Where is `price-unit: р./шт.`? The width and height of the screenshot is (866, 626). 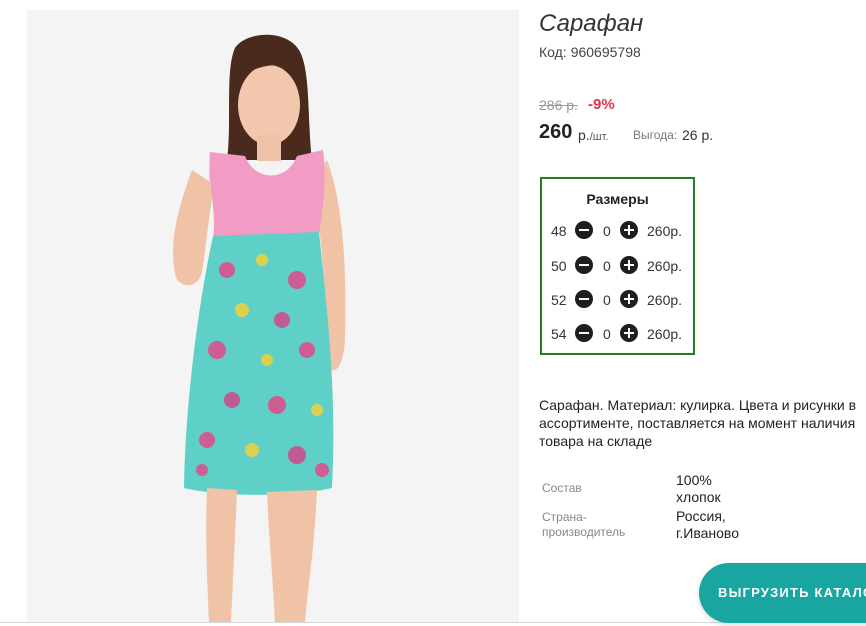
price-unit: р./шт. is located at coordinates (593, 135).